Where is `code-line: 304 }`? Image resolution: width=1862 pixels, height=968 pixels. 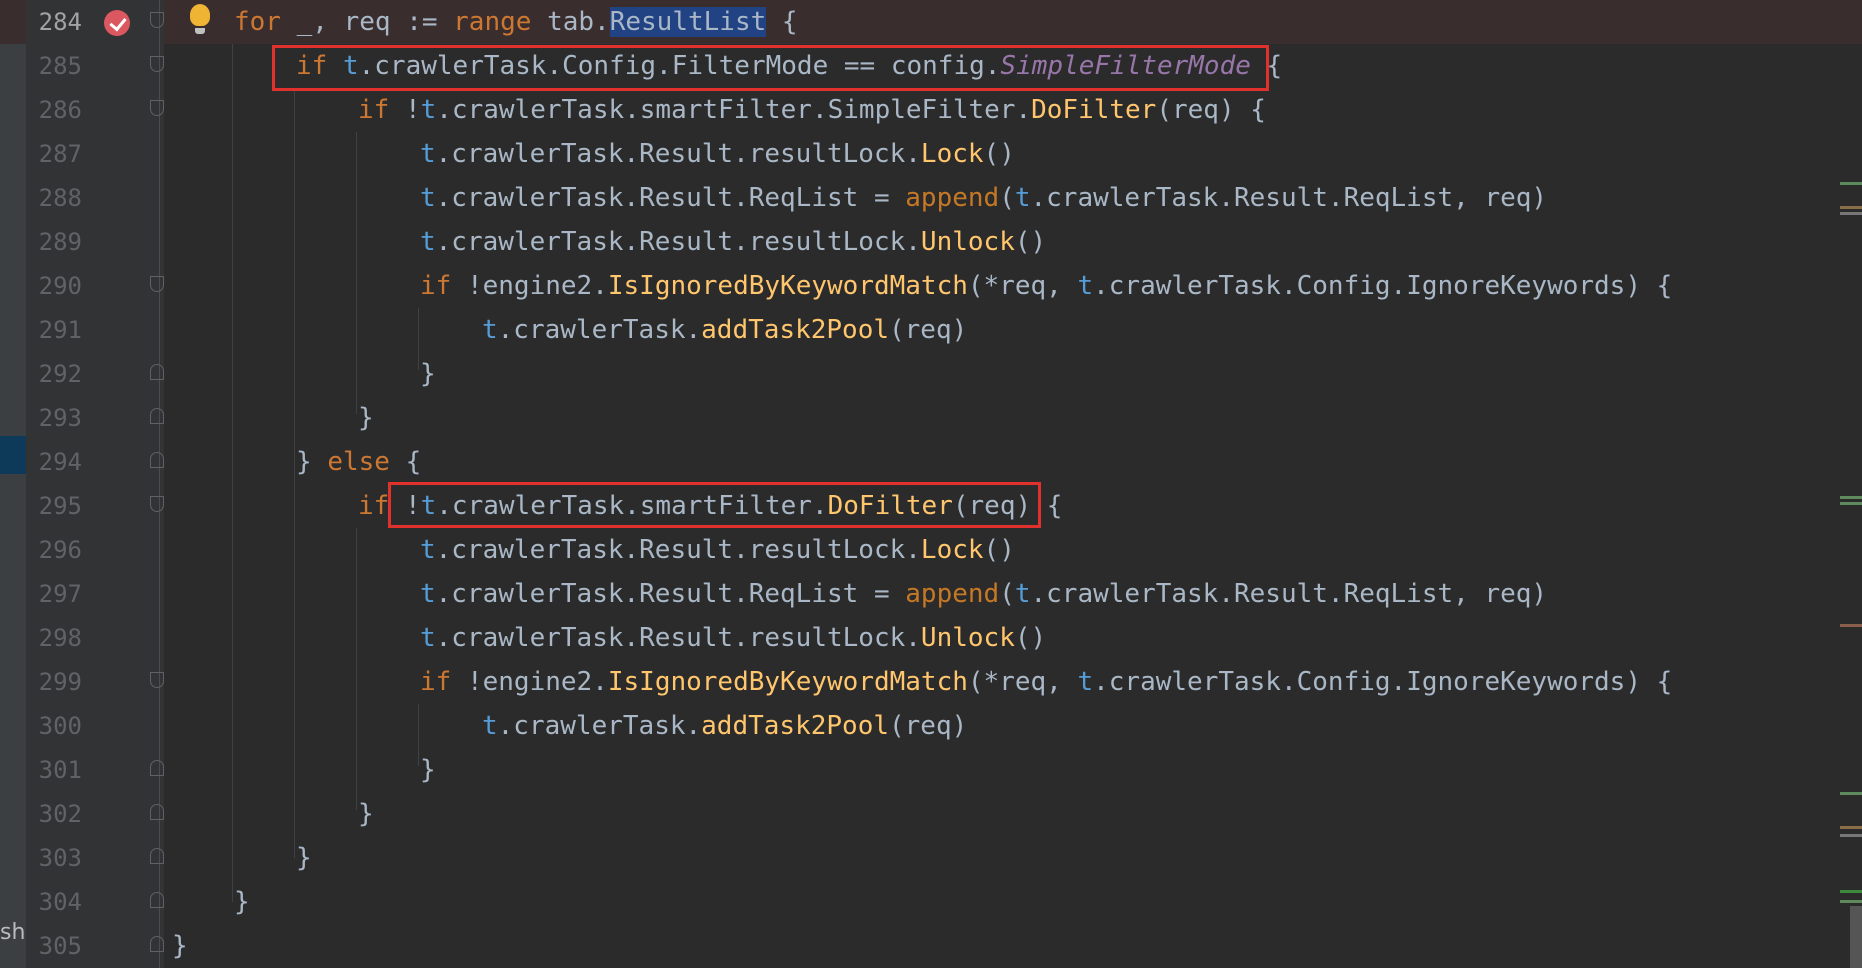
code-line: 304 } is located at coordinates (931, 902).